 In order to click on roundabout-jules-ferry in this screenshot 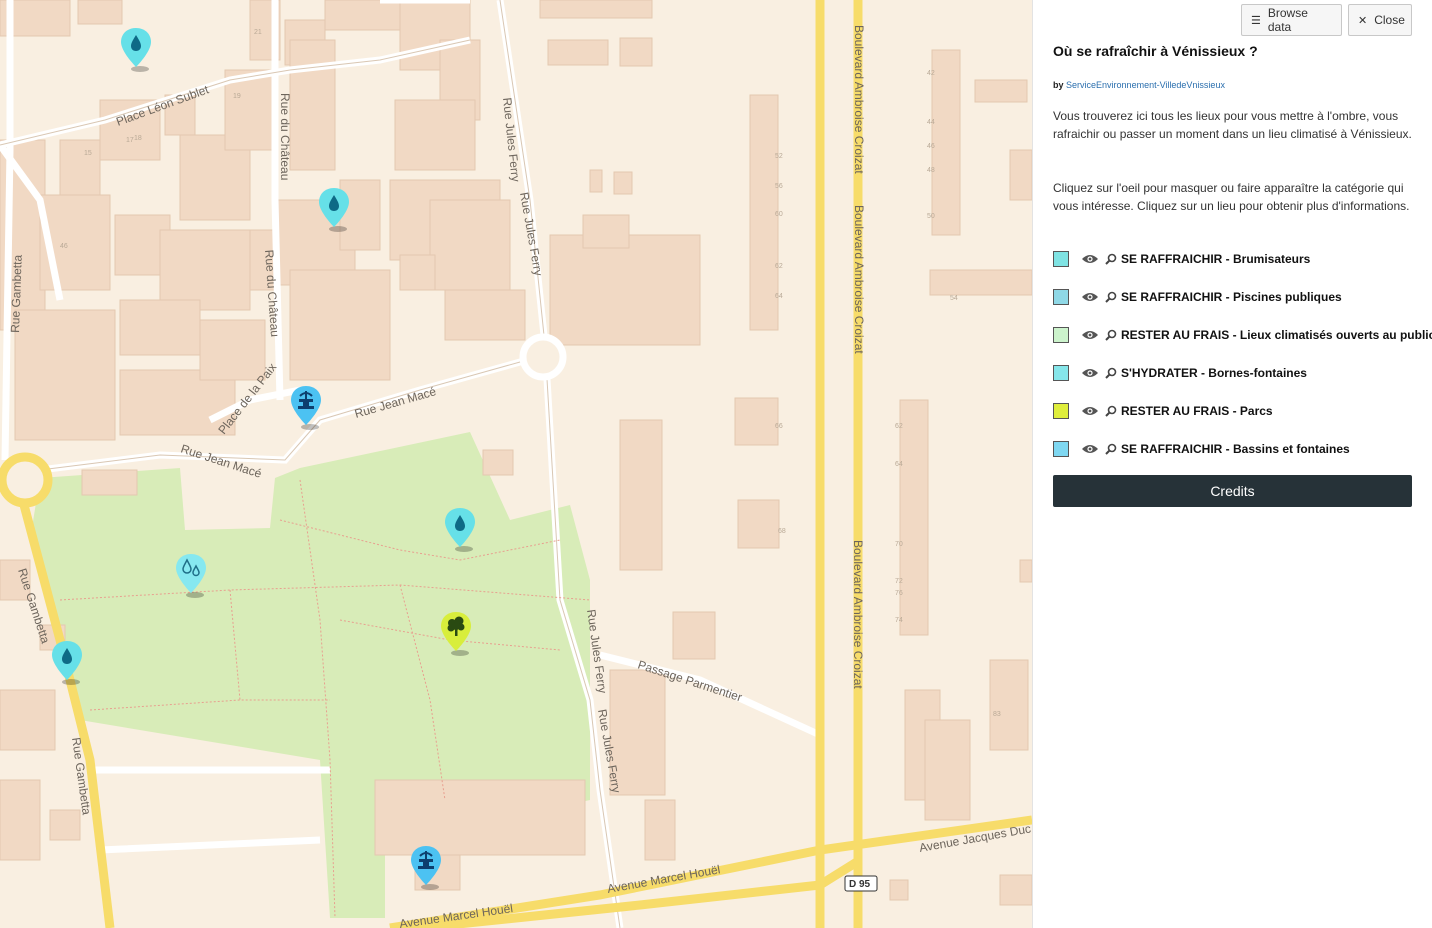, I will do `click(543, 357)`.